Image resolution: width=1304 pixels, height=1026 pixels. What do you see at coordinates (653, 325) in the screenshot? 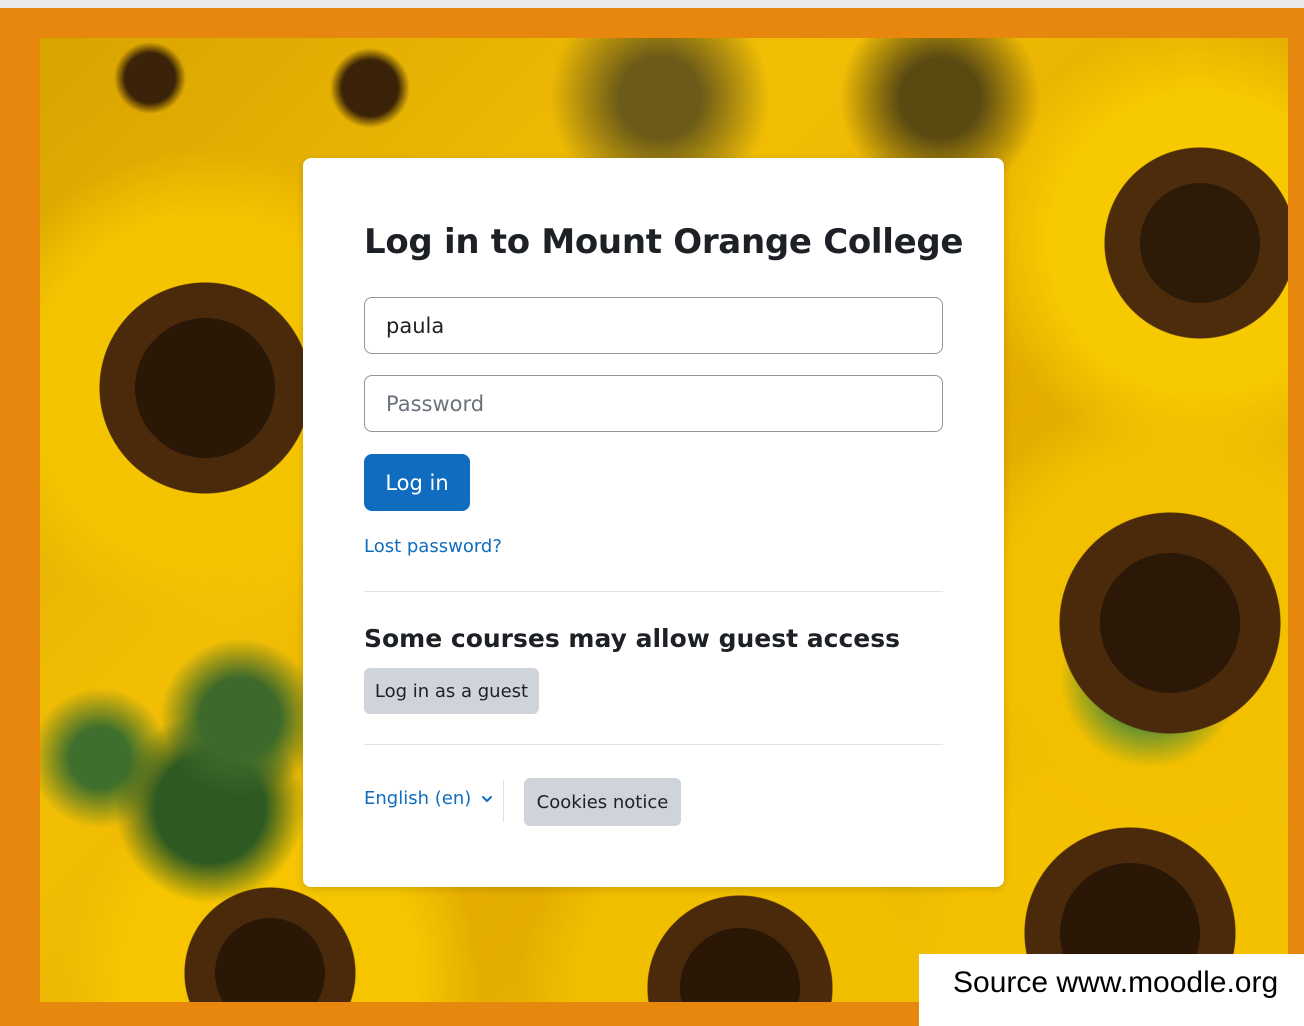
I see `username-input` at bounding box center [653, 325].